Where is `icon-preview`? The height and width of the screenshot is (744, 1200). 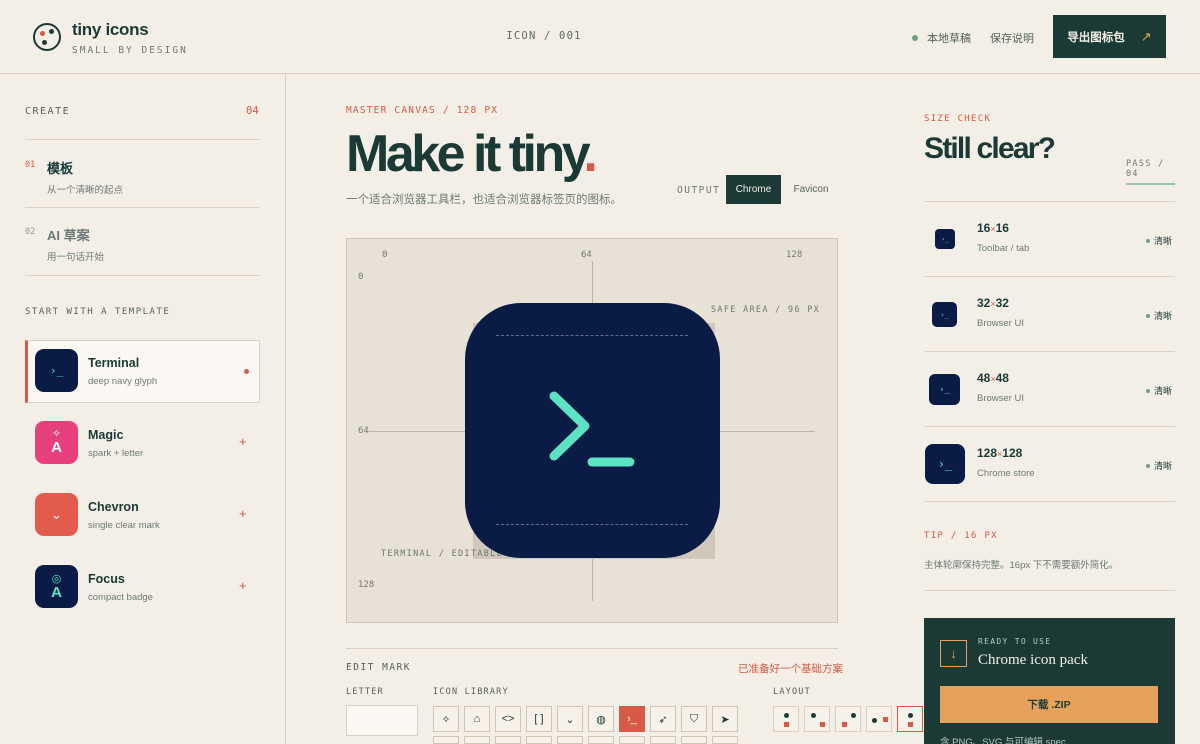 icon-preview is located at coordinates (592, 430).